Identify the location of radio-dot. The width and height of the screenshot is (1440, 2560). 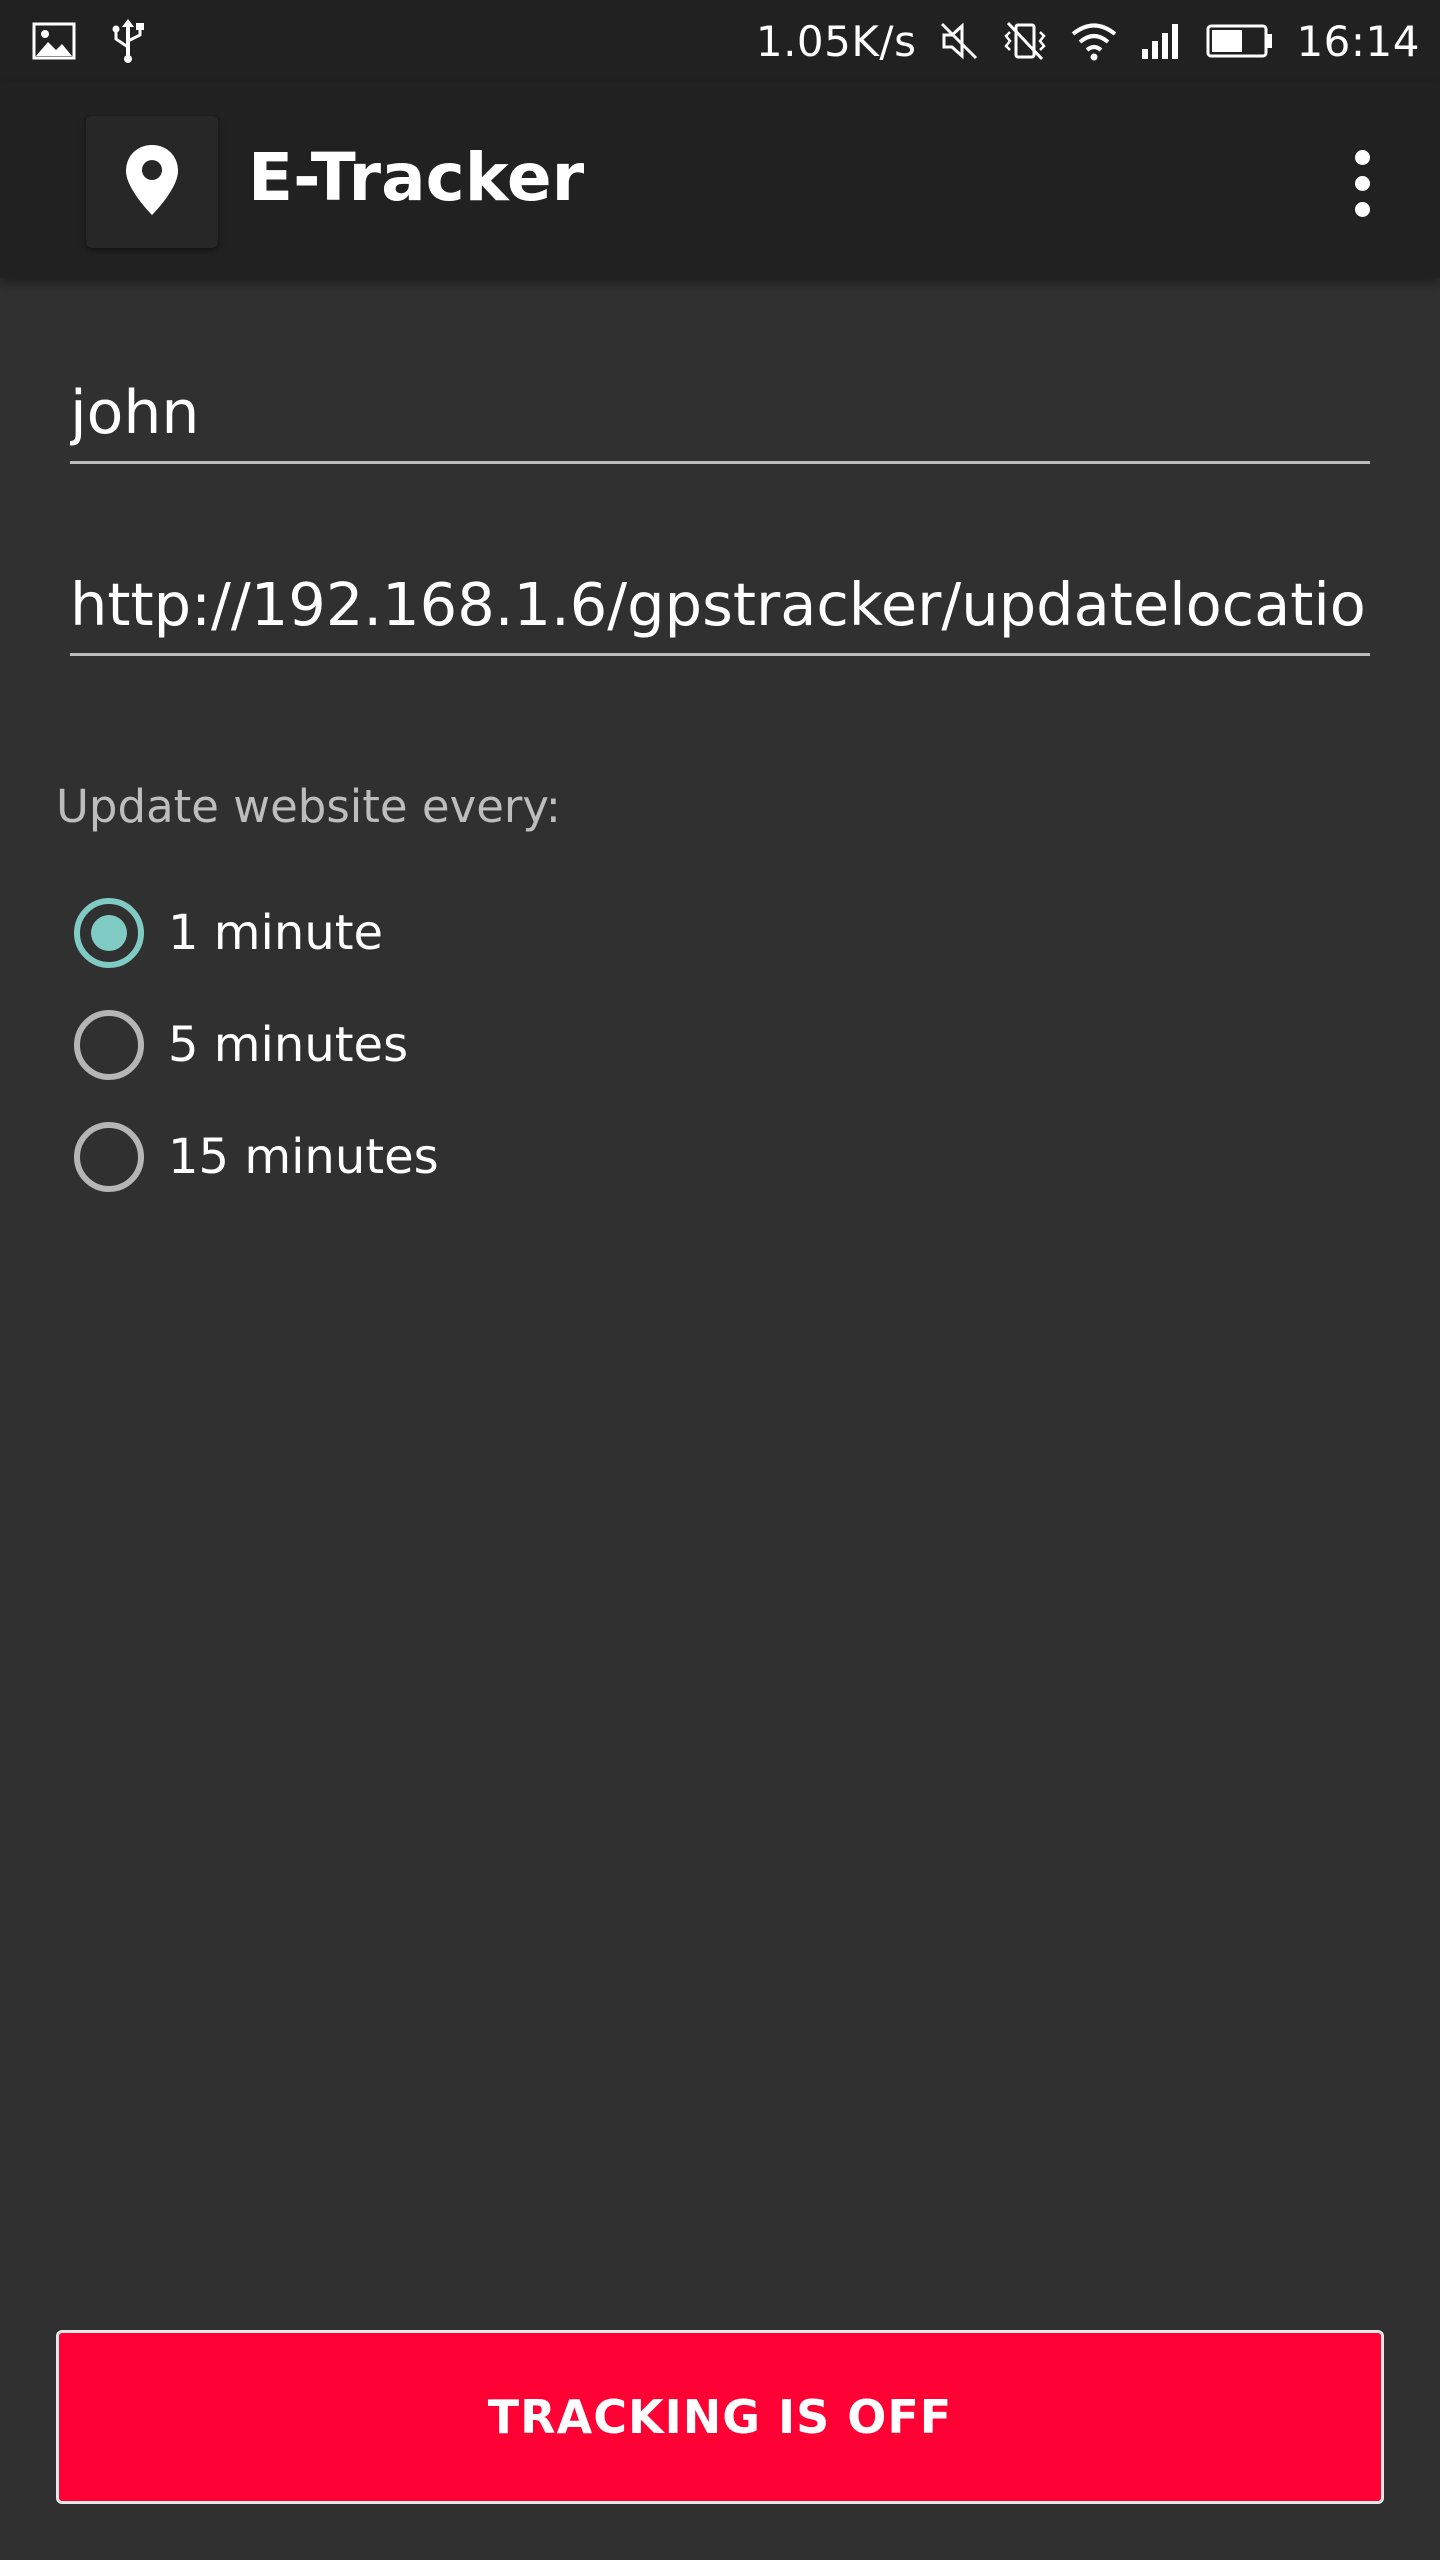
(109, 933).